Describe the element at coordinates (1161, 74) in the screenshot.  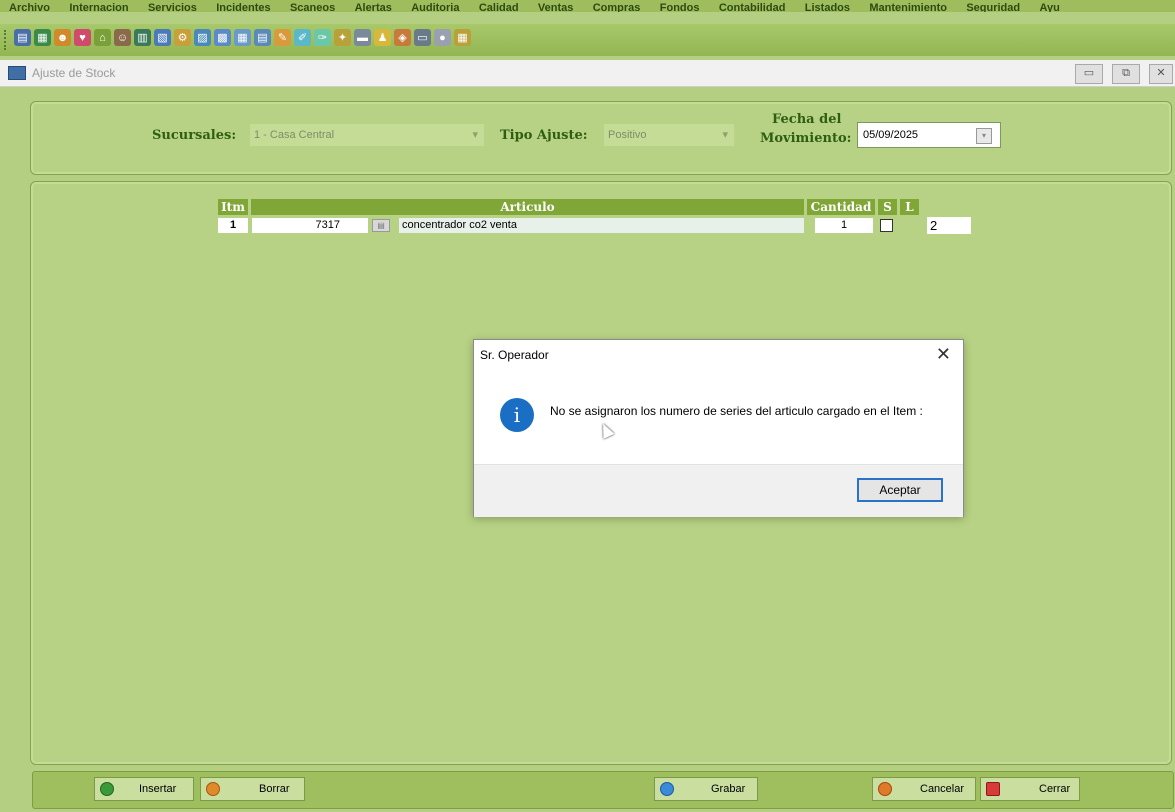
I see `close-window-button: ✕` at that location.